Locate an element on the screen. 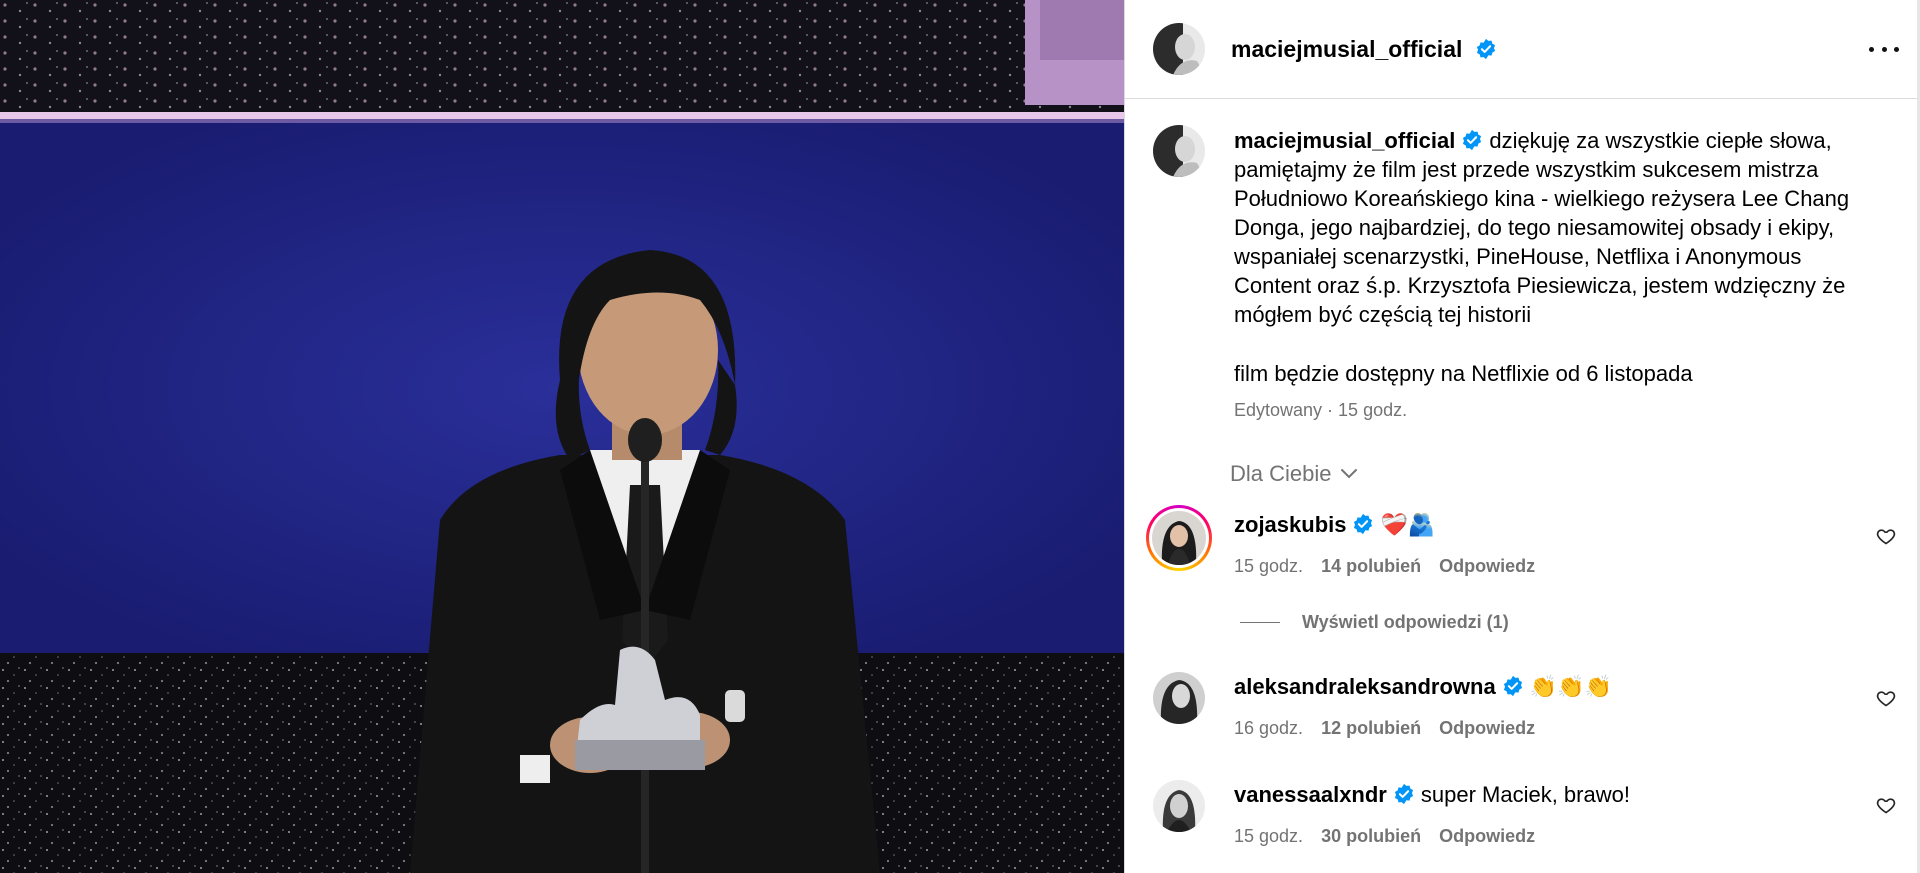 Image resolution: width=1920 pixels, height=873 pixels. comment-3: vanessaalxndr super Maciek, brawo! is located at coordinates (1432, 795).